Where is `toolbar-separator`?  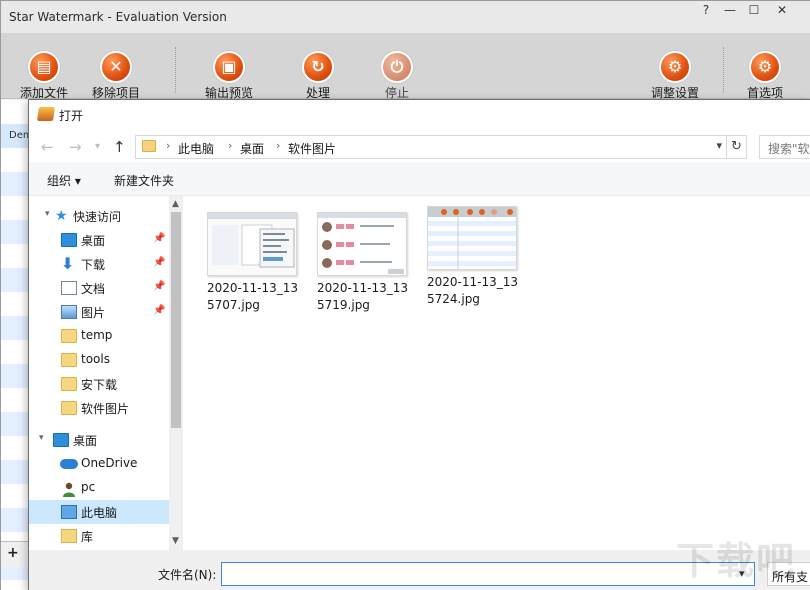 toolbar-separator is located at coordinates (175, 70).